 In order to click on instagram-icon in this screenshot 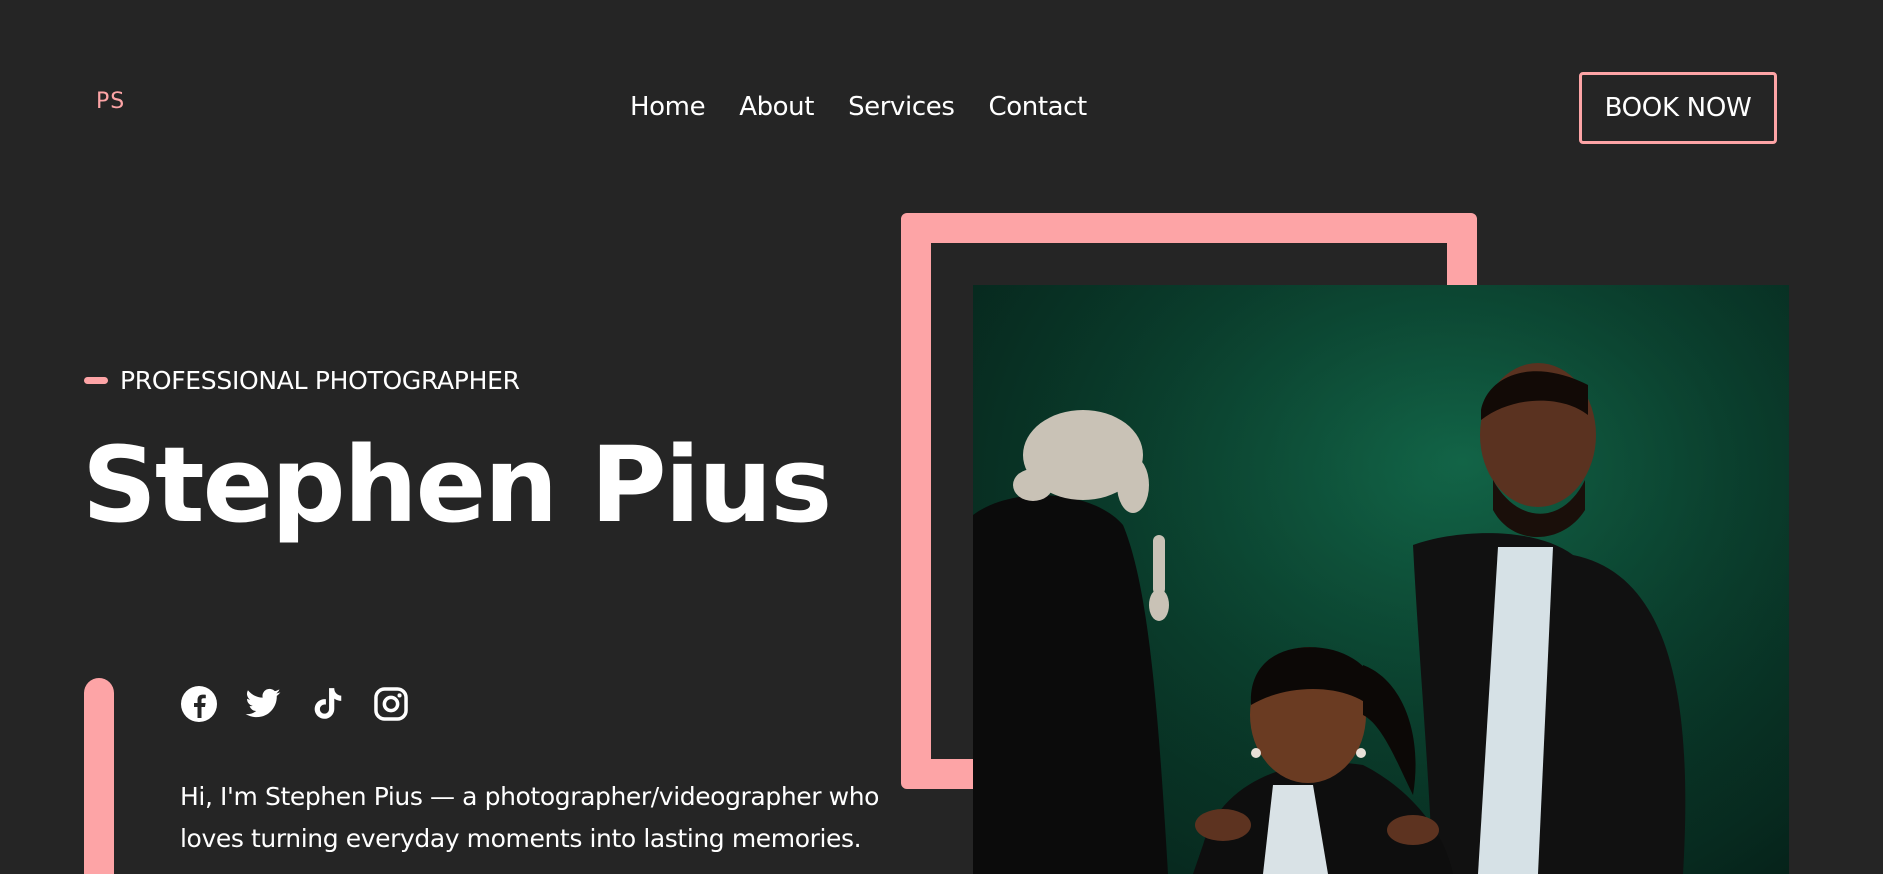, I will do `click(391, 704)`.